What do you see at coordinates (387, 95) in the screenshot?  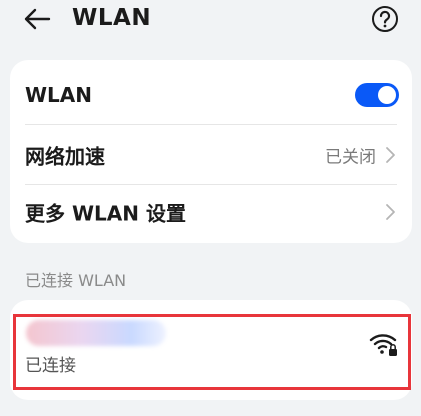 I see `toggle-knob` at bounding box center [387, 95].